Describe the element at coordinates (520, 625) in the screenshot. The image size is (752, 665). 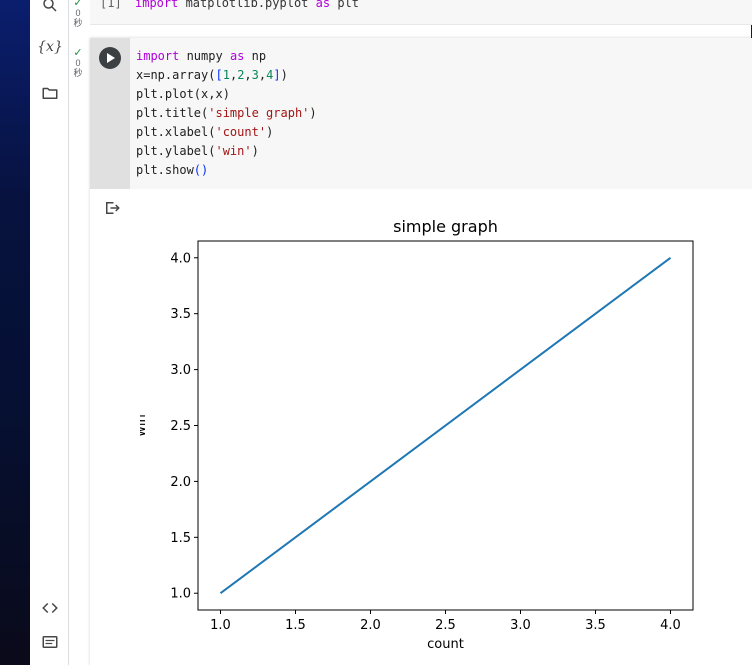
I see `x-tick-label: 3.0` at that location.